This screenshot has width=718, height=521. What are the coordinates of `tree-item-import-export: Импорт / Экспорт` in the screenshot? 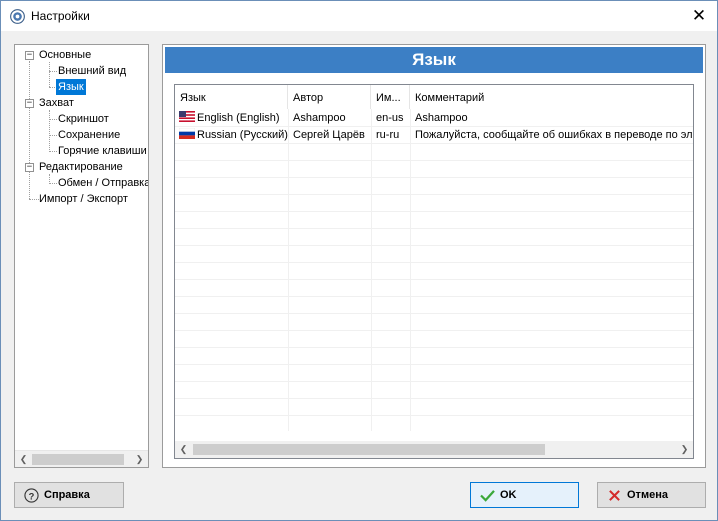 It's located at (83, 199).